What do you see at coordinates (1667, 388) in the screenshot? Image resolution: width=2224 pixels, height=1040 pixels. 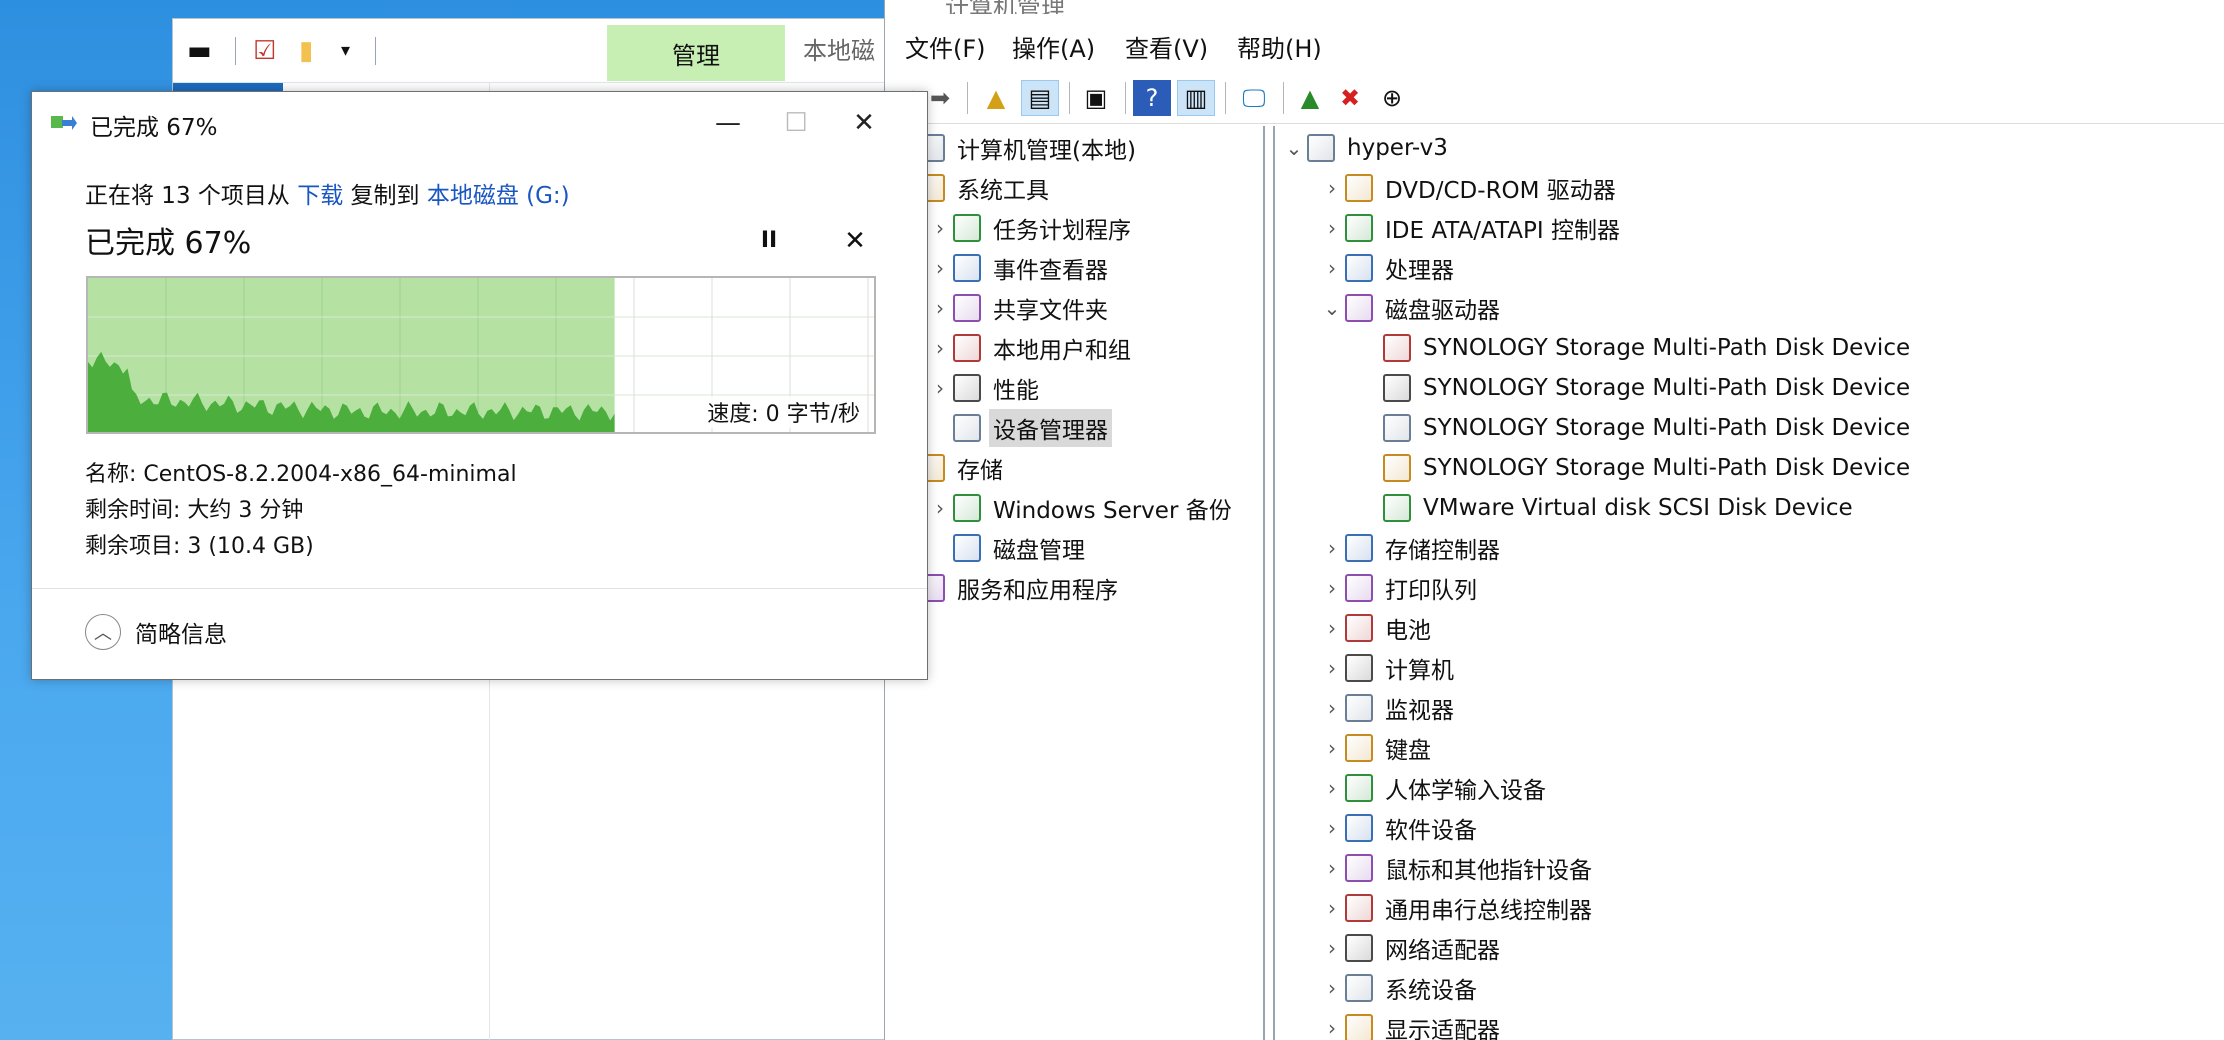 I see `tree-item-label: SYNOLOGY Storage Multi-Path Disk Device` at bounding box center [1667, 388].